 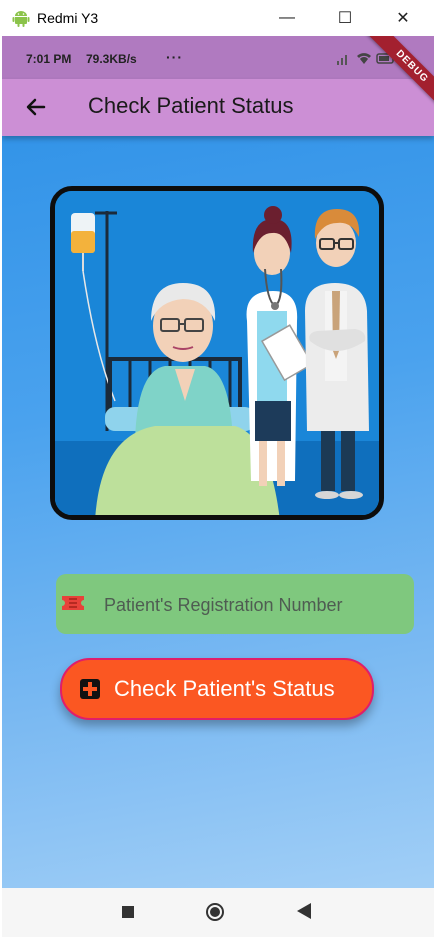 I want to click on back-button, so click(x=36, y=107).